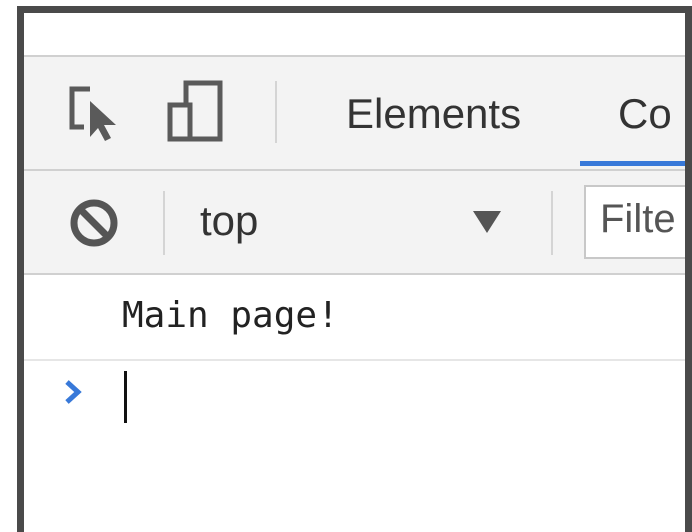 The image size is (692, 532). What do you see at coordinates (73, 392) in the screenshot?
I see `chevron-right-icon` at bounding box center [73, 392].